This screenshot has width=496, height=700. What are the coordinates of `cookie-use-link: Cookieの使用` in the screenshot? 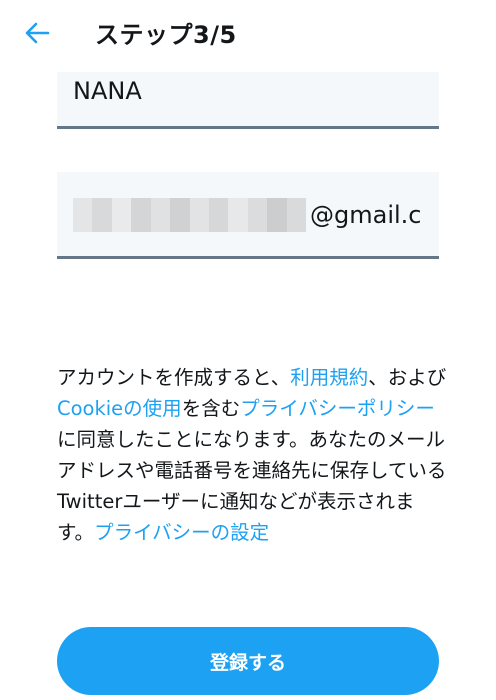 It's located at (119, 408).